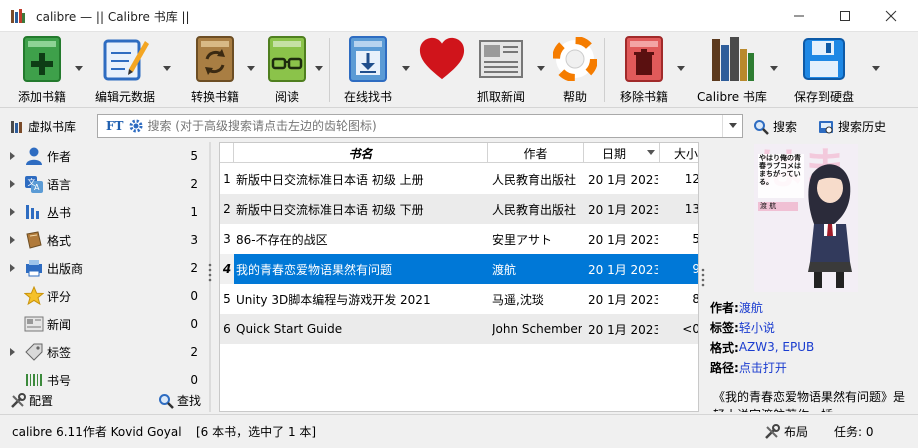 The image size is (918, 448). What do you see at coordinates (167, 69) in the screenshot?
I see `edit-metadata-dropdown-icon` at bounding box center [167, 69].